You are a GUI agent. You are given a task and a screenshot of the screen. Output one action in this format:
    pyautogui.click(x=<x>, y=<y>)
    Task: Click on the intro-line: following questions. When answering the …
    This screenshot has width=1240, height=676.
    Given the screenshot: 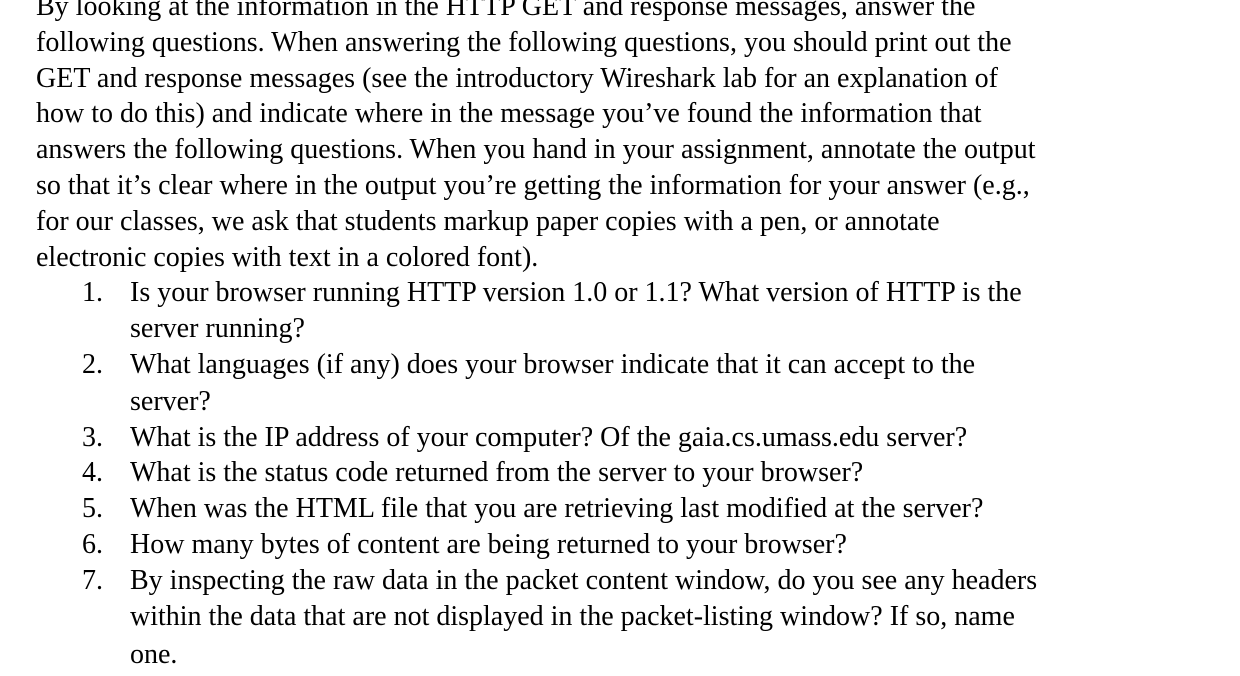 What is the action you would take?
    pyautogui.click(x=524, y=42)
    